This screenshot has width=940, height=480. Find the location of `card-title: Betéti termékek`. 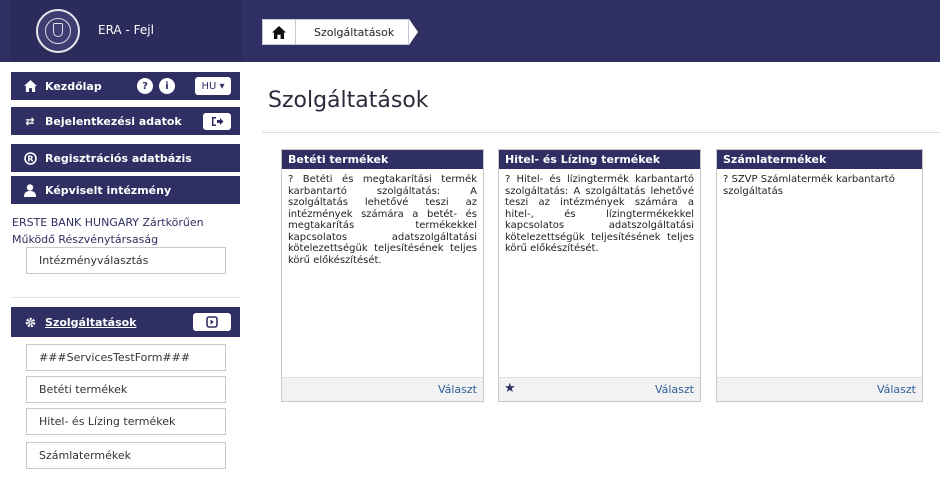

card-title: Betéti termékek is located at coordinates (382, 159).